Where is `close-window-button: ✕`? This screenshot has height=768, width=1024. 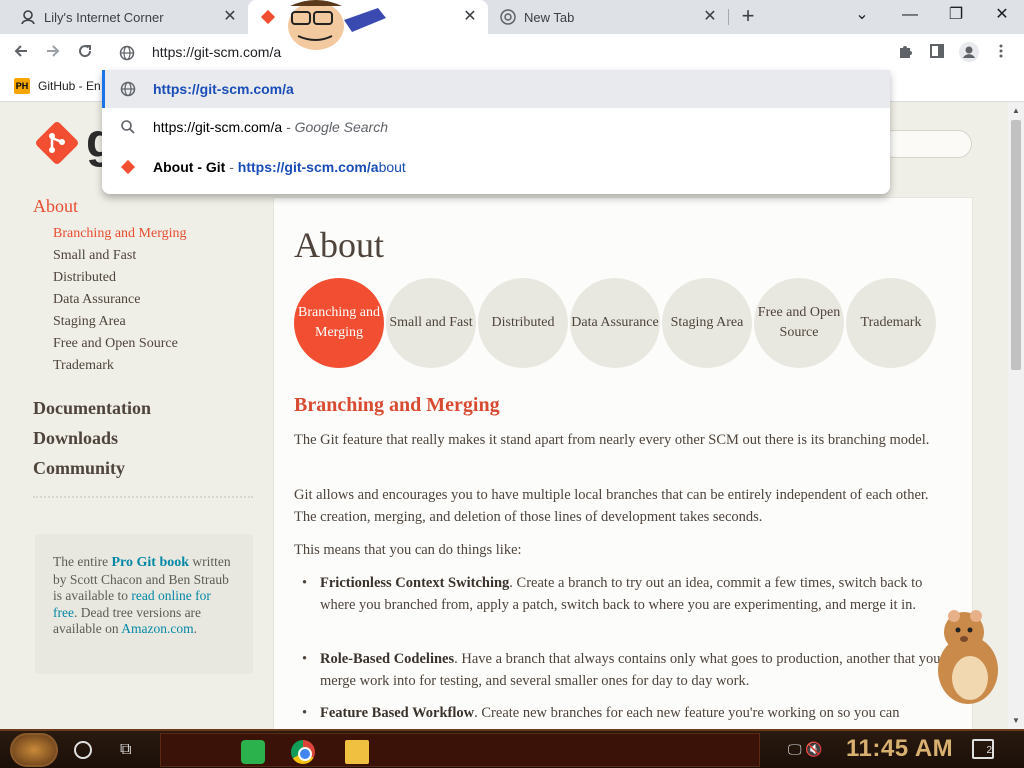 close-window-button: ✕ is located at coordinates (1002, 16).